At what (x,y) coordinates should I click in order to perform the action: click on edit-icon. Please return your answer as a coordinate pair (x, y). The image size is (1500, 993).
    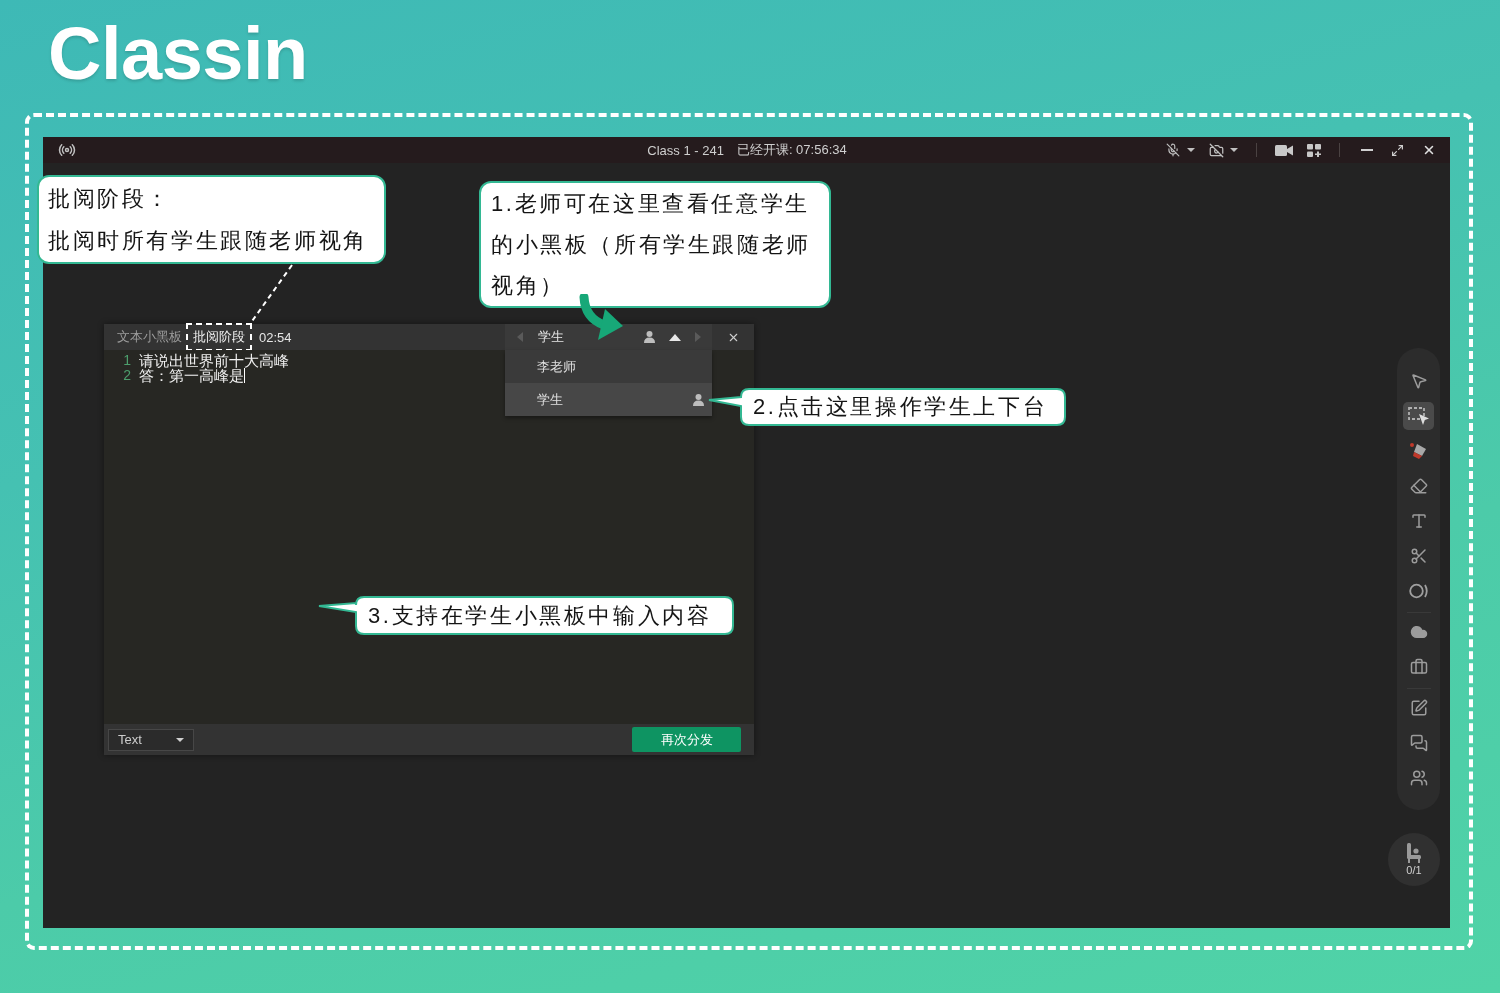
    Looking at the image, I should click on (1418, 708).